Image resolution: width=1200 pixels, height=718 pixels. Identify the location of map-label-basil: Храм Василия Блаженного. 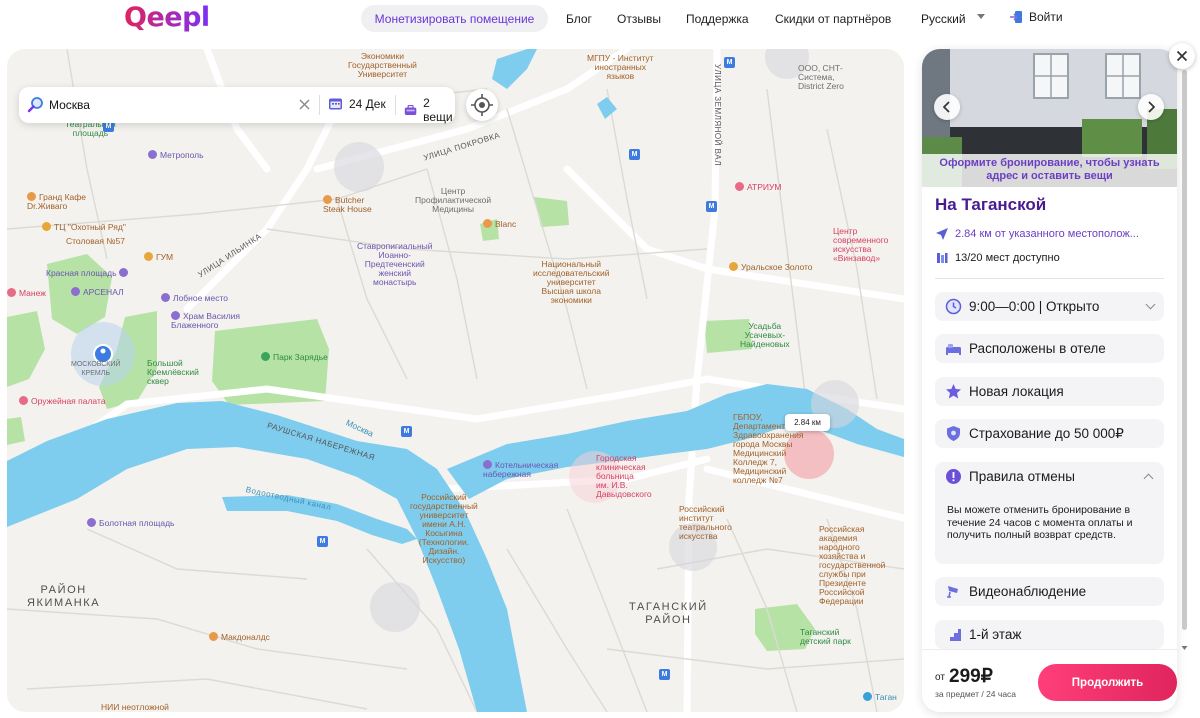
(205, 320).